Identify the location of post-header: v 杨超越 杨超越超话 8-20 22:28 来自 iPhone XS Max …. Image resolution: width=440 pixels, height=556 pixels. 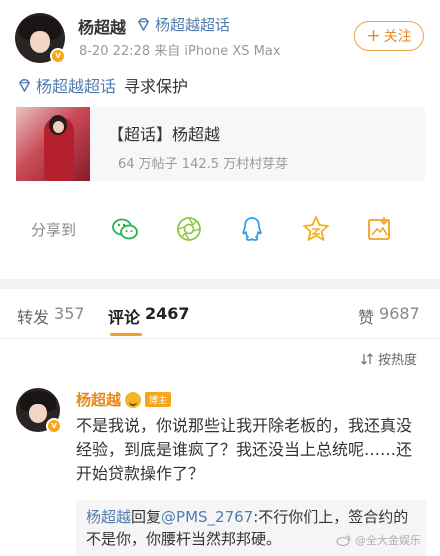
(220, 35).